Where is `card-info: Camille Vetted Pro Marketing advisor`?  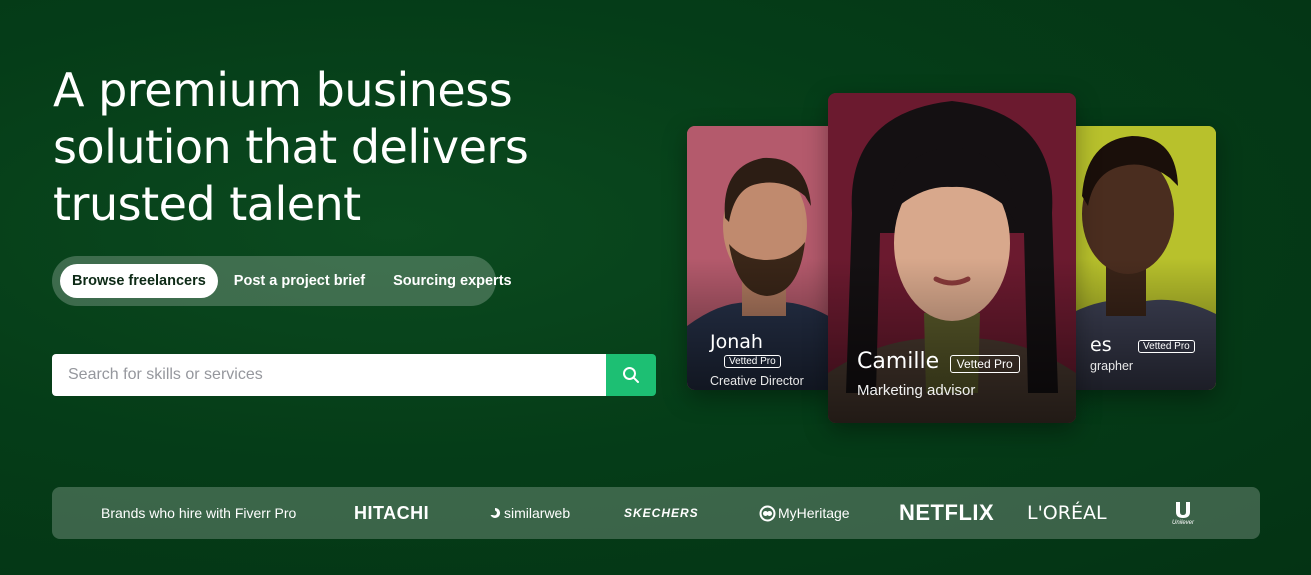
card-info: Camille Vetted Pro Marketing advisor is located at coordinates (938, 374).